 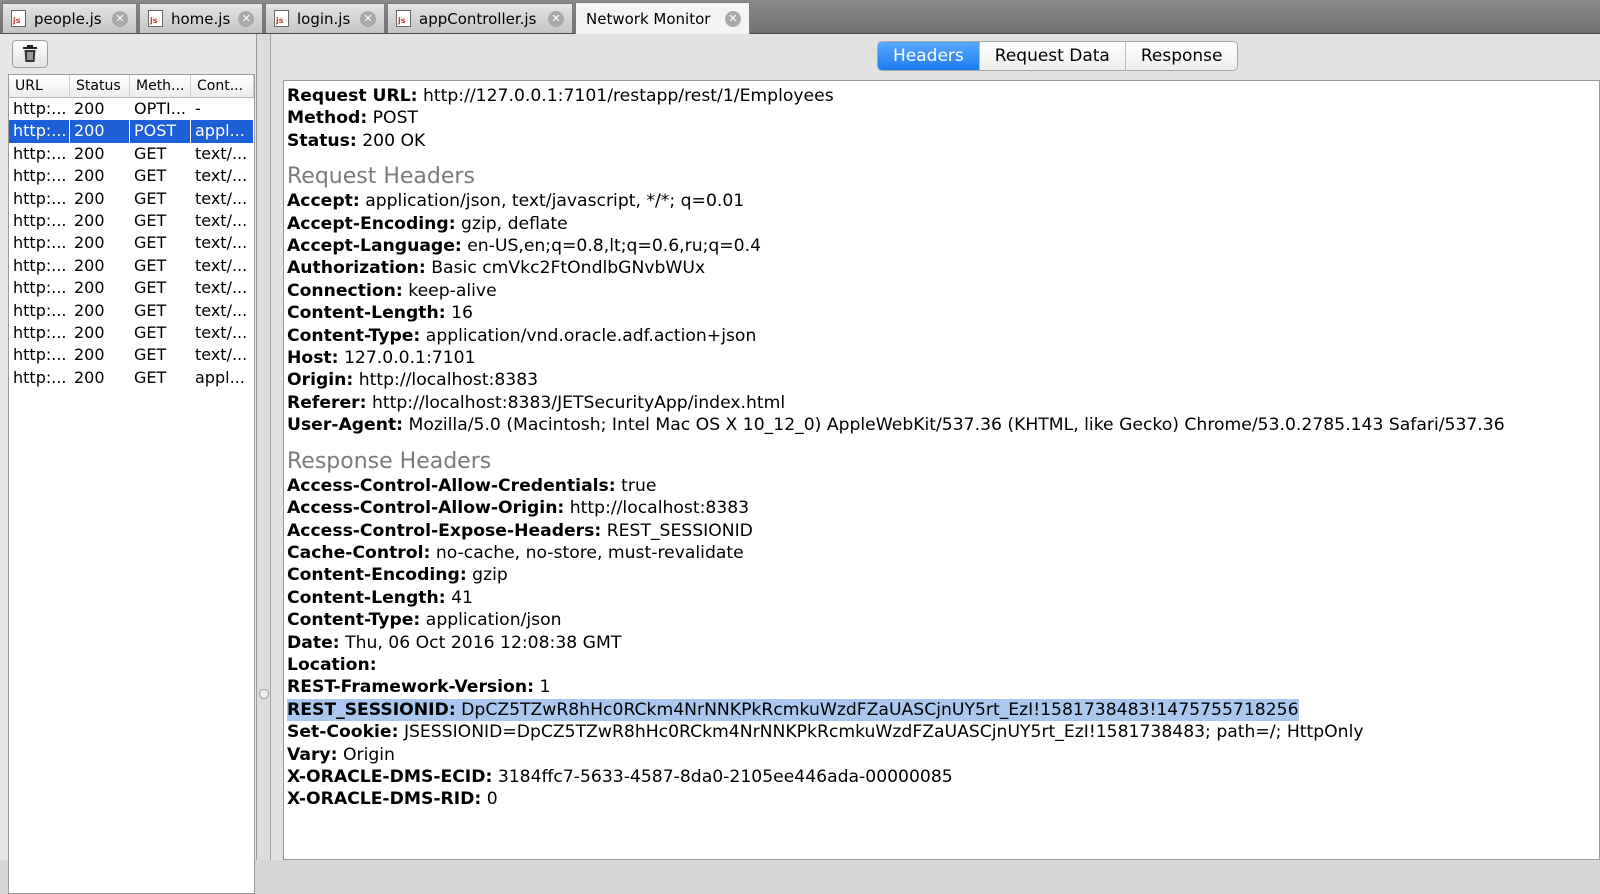 What do you see at coordinates (1053, 56) in the screenshot?
I see `tab-request-data: Request Data` at bounding box center [1053, 56].